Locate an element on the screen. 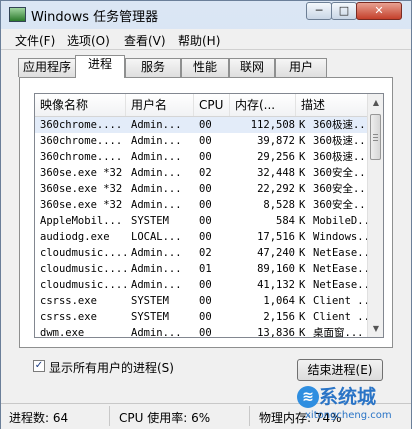  tab-networking: 联网 is located at coordinates (252, 67).